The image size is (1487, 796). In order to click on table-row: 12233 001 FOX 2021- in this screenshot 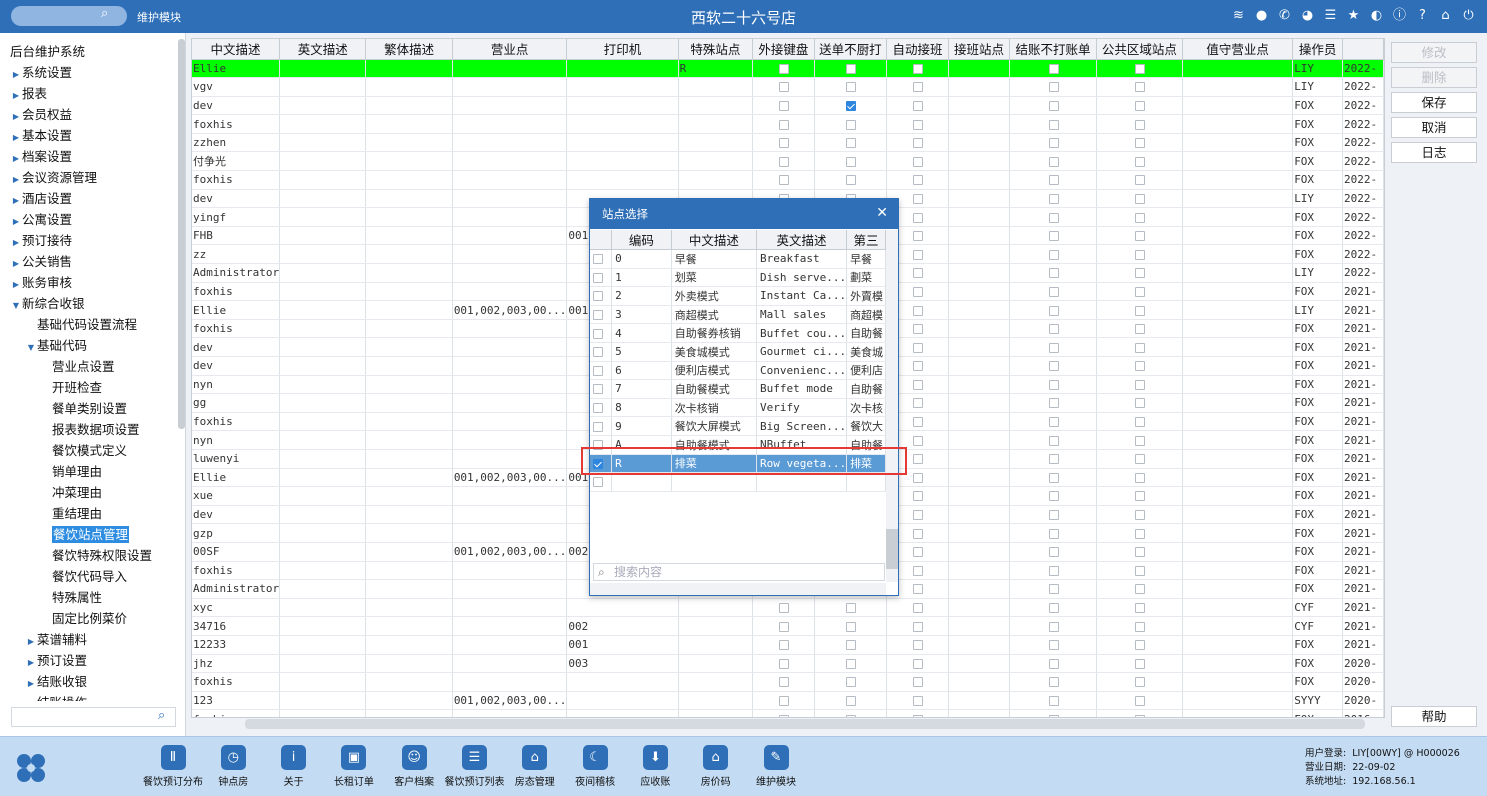, I will do `click(788, 645)`.